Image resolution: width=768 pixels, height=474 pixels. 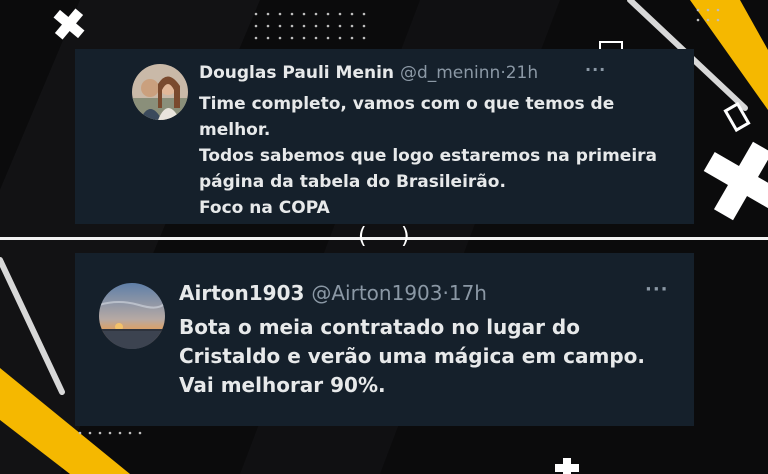 I want to click on plus-shape-bottom, so click(x=567, y=466).